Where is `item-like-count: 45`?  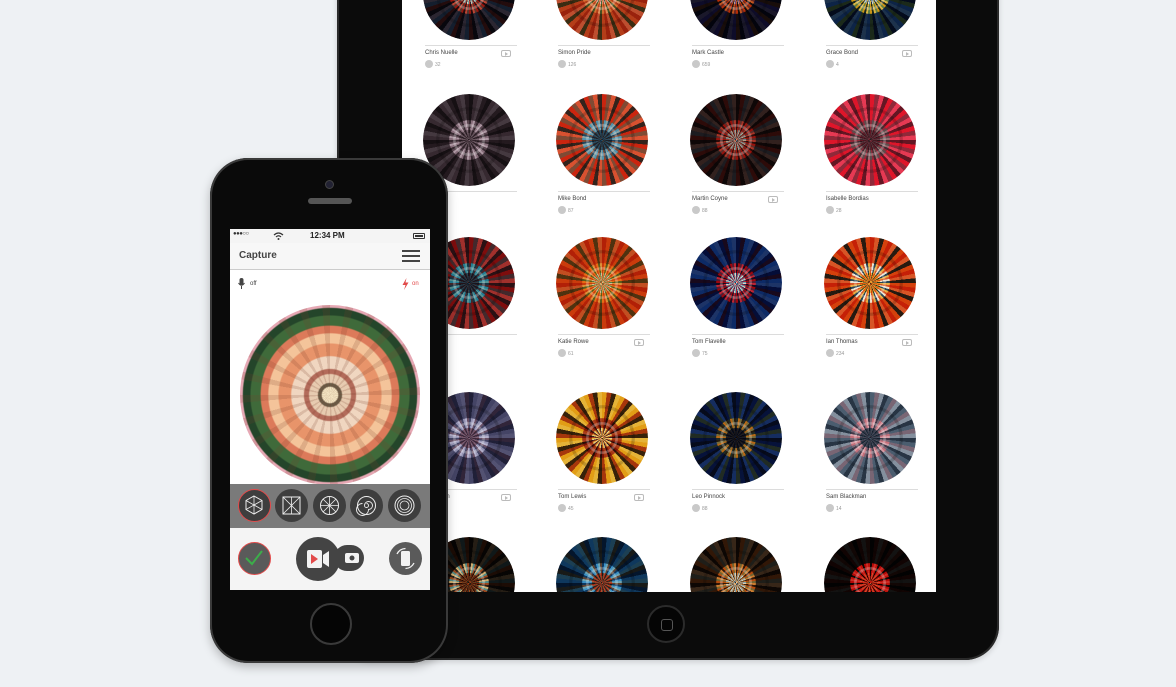 item-like-count: 45 is located at coordinates (571, 509).